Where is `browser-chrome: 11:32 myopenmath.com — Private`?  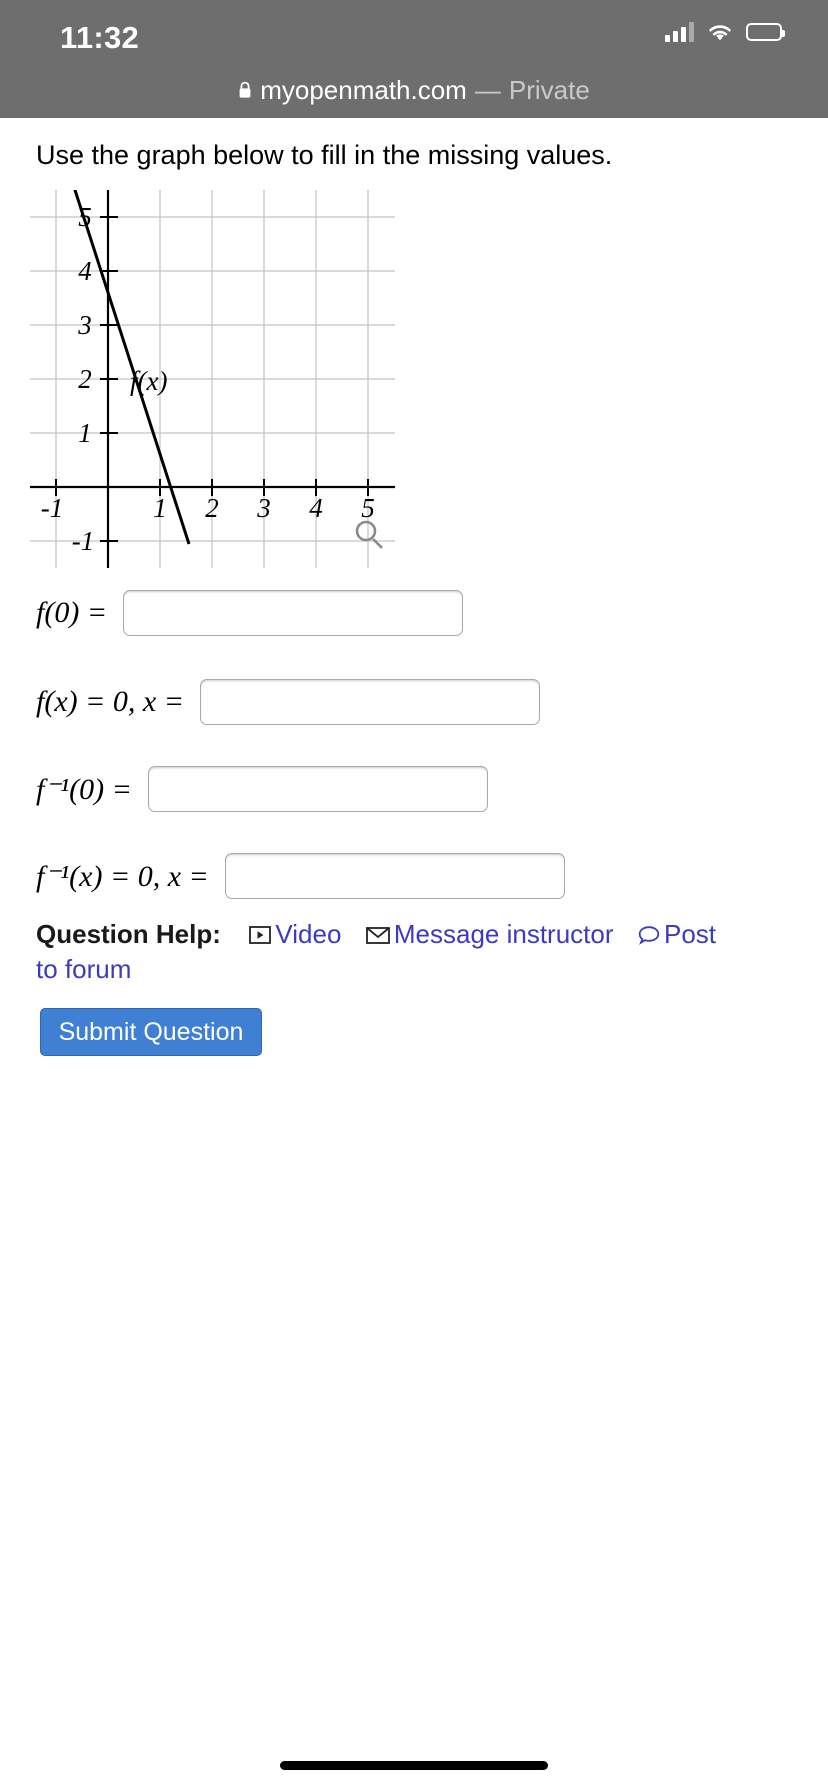 browser-chrome: 11:32 myopenmath.com — Private is located at coordinates (414, 59).